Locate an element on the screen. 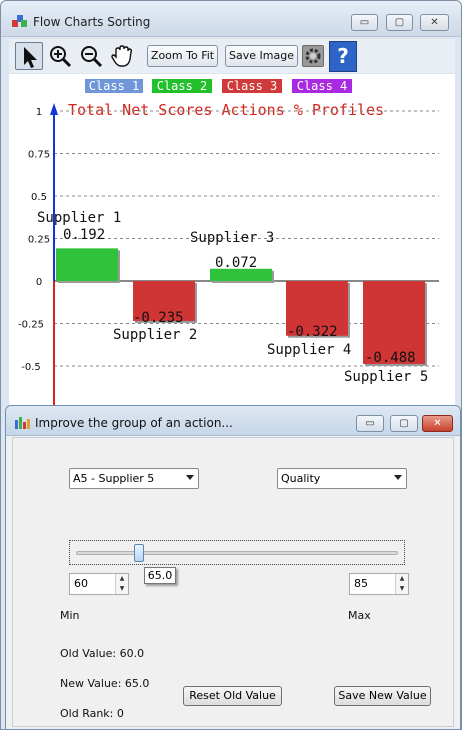 The image size is (462, 730). bar-category-label: Supplier 5 is located at coordinates (386, 377).